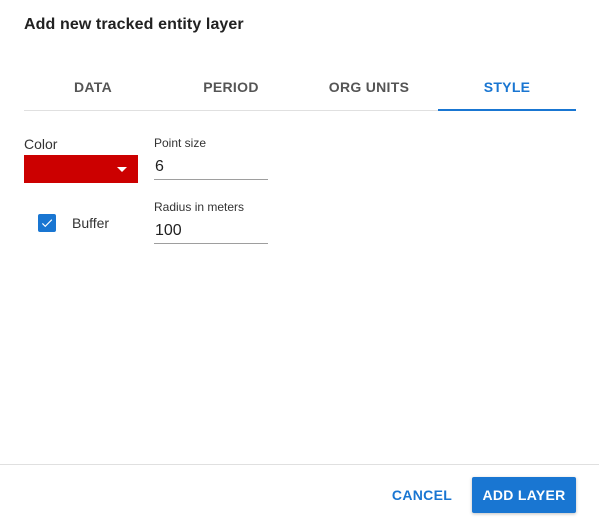 Image resolution: width=599 pixels, height=525 pixels. I want to click on radius-field: Radius in meters, so click(211, 222).